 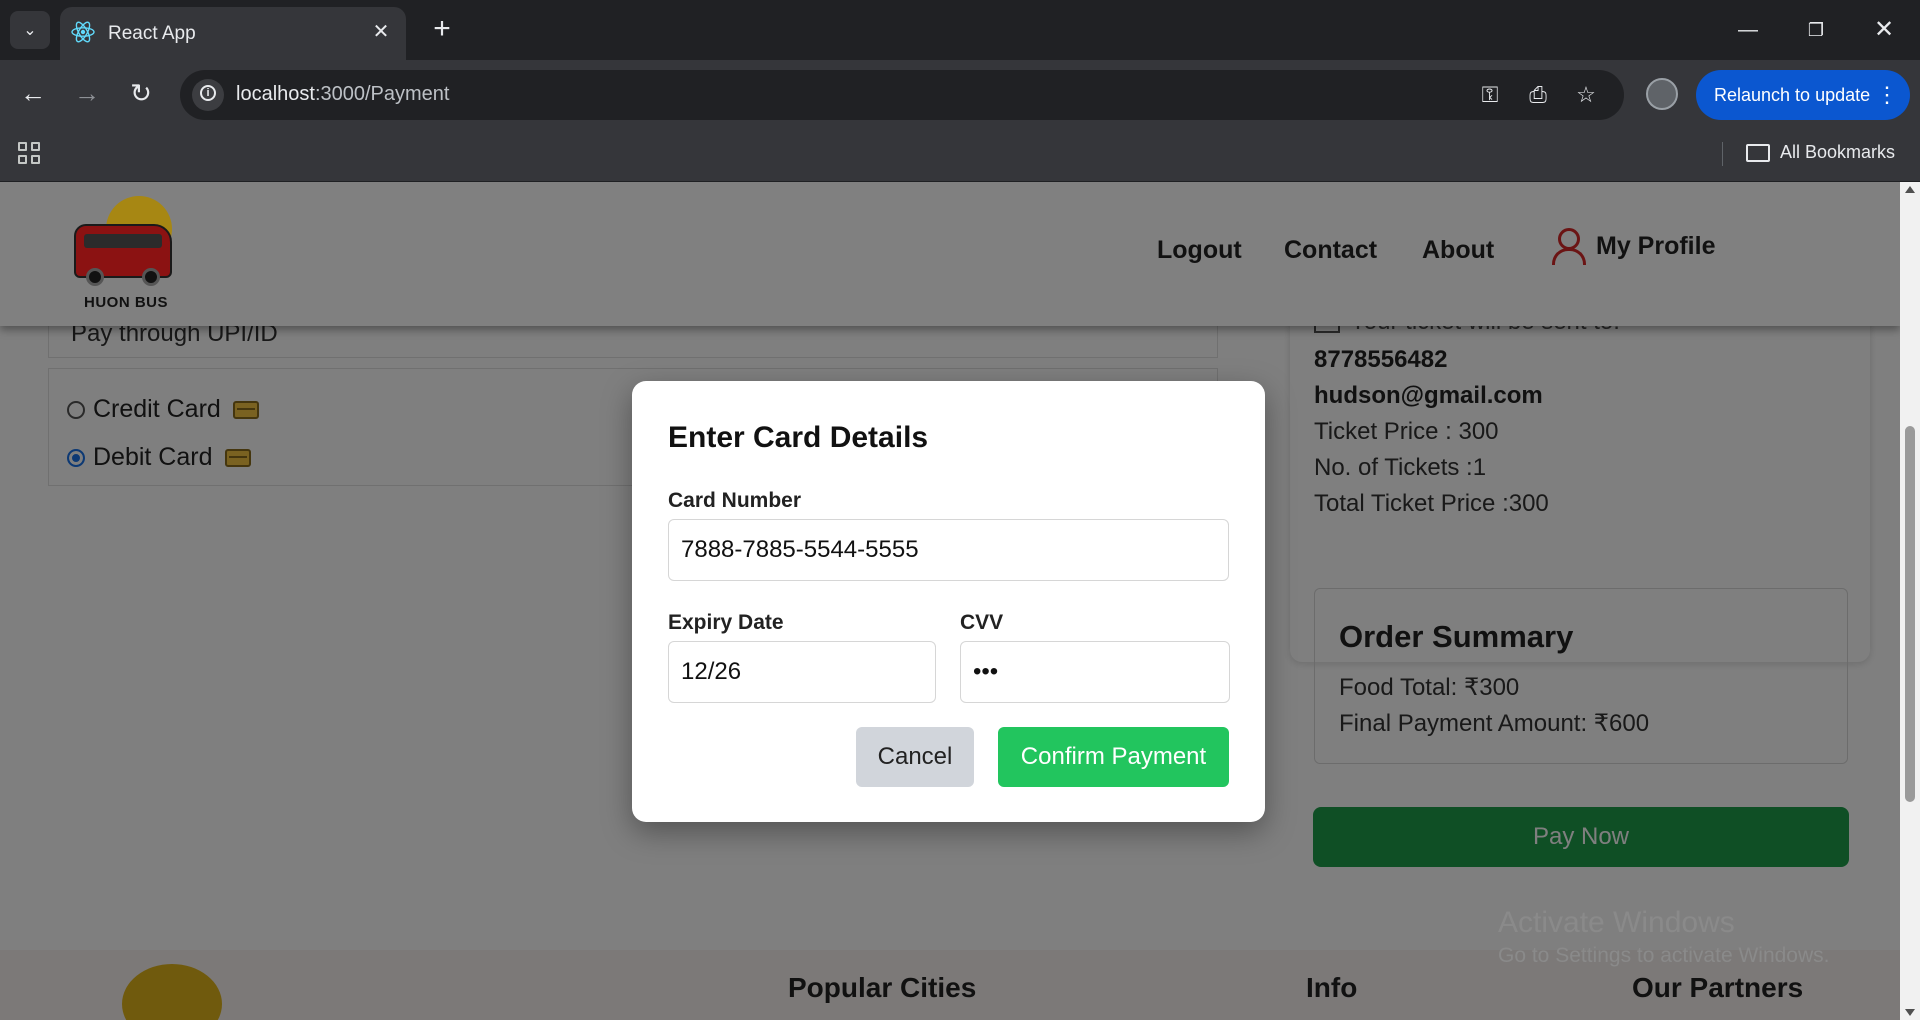 I want to click on close-icon: ✕, so click(x=381, y=32).